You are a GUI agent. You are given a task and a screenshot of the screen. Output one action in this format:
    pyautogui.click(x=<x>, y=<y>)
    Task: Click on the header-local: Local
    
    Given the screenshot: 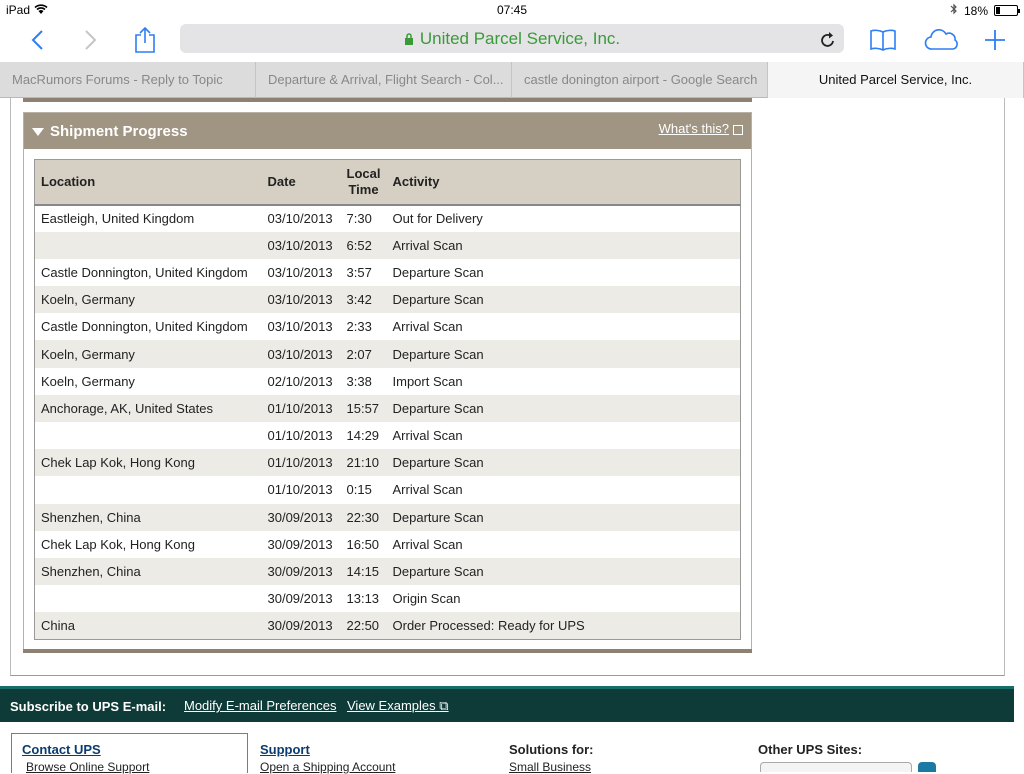 What is the action you would take?
    pyautogui.click(x=363, y=173)
    